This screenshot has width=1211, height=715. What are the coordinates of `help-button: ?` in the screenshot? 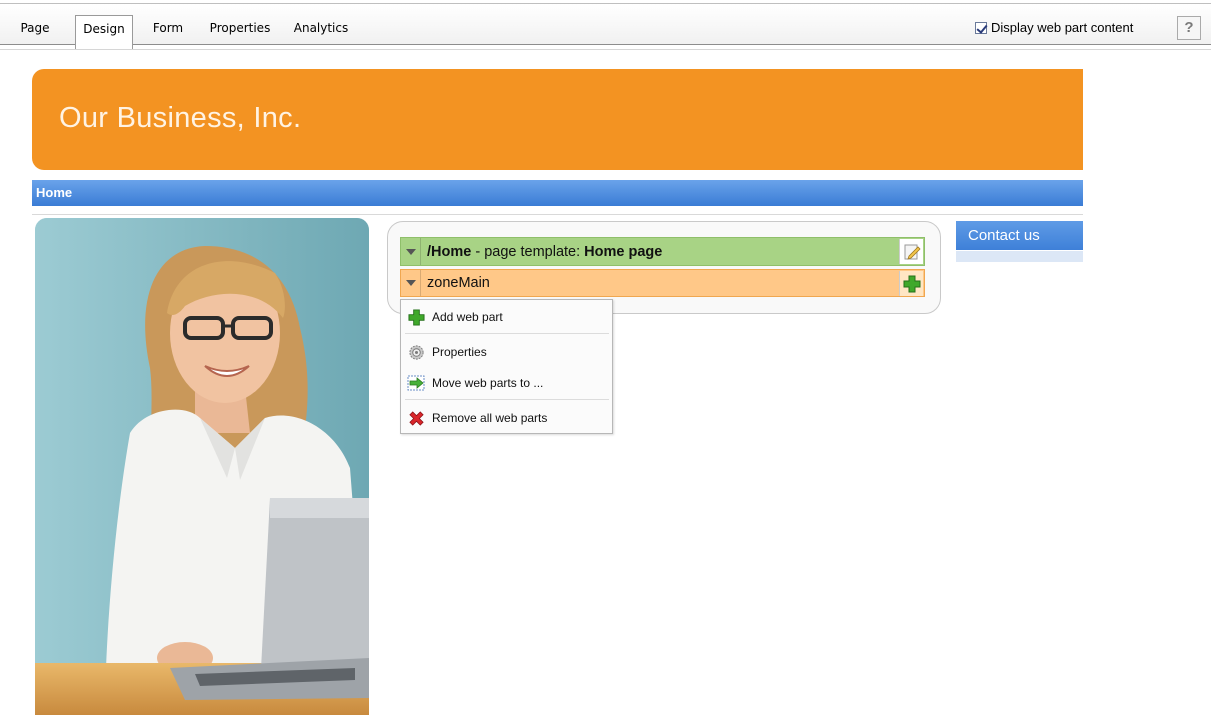 It's located at (1189, 28).